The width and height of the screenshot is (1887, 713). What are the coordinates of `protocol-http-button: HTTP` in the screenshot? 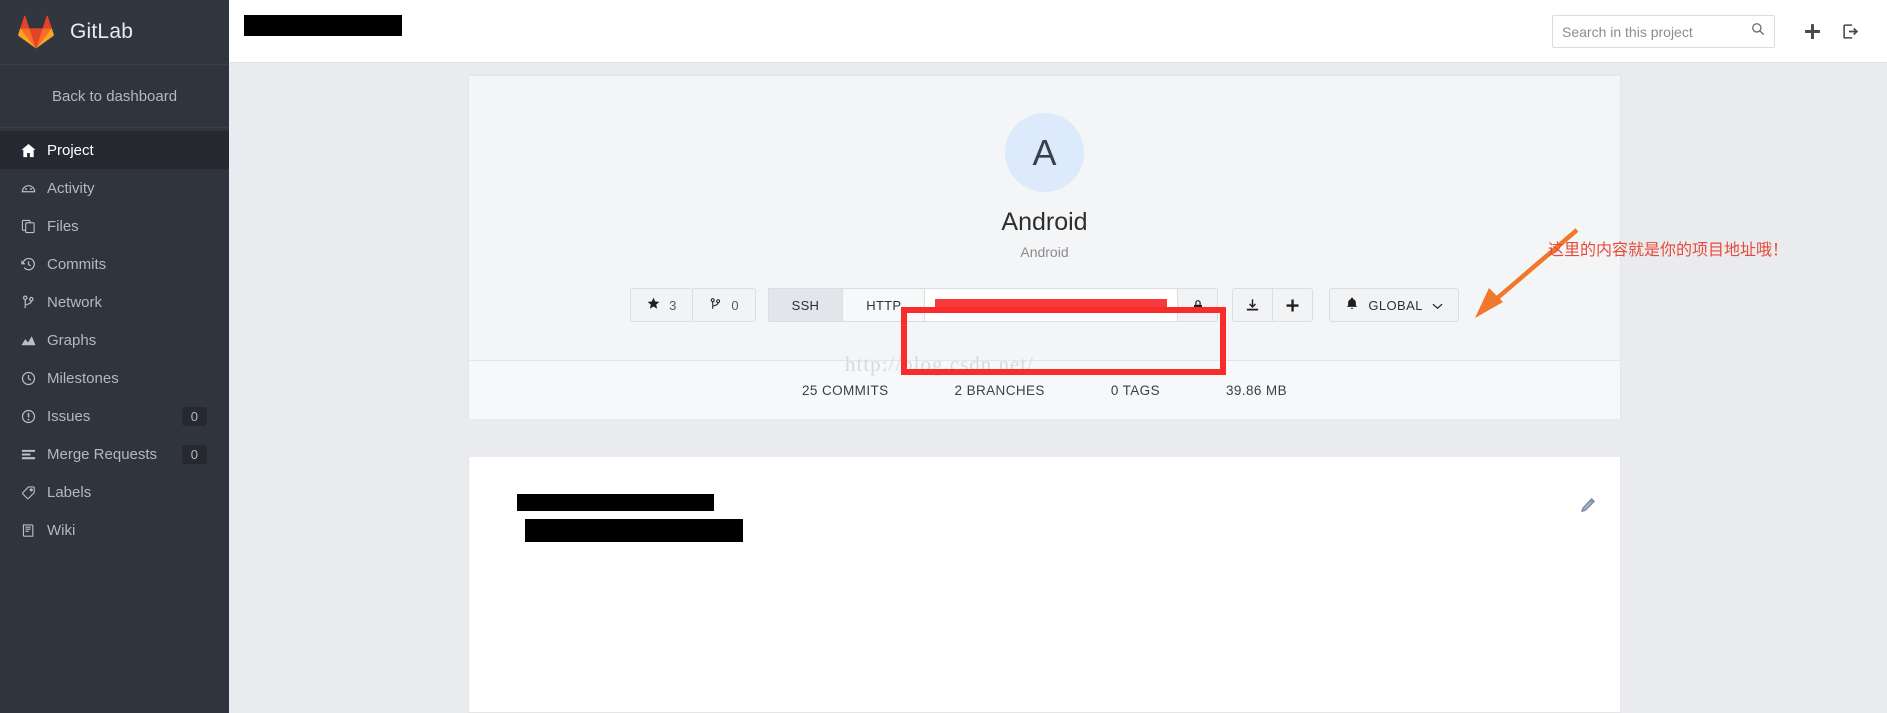 It's located at (884, 305).